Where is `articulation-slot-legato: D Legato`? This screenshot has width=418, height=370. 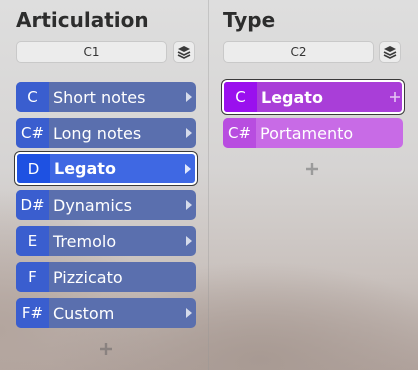
articulation-slot-legato: D Legato is located at coordinates (106, 168).